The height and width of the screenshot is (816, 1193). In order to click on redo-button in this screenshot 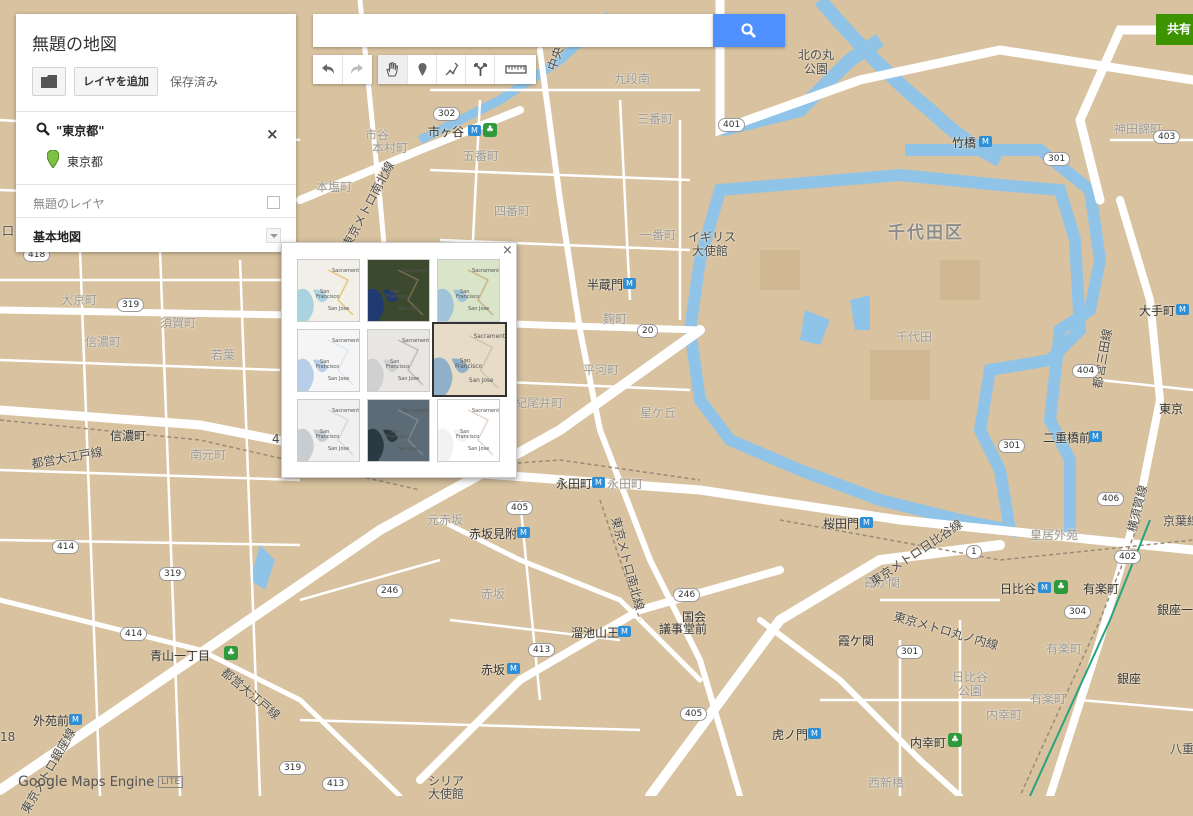, I will do `click(357, 69)`.